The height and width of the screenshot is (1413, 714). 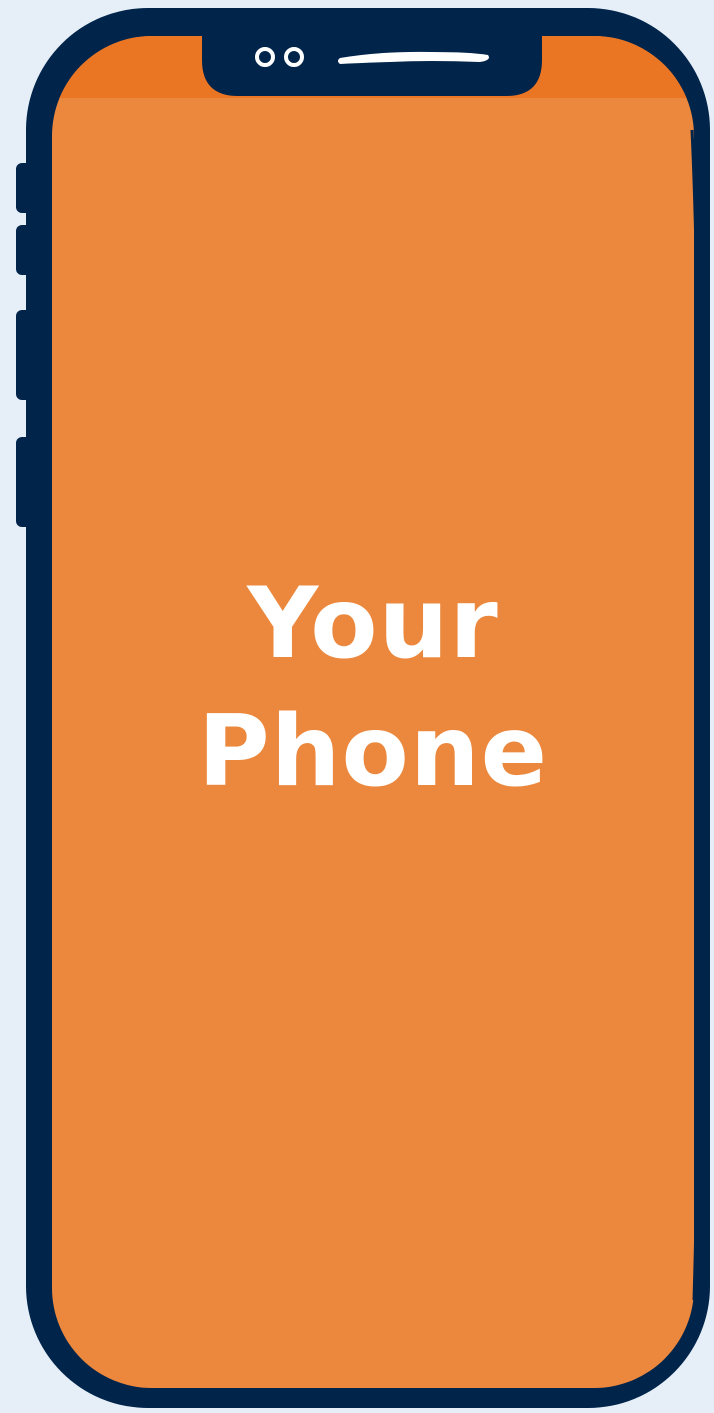 I want to click on phone-notch, so click(x=372, y=63).